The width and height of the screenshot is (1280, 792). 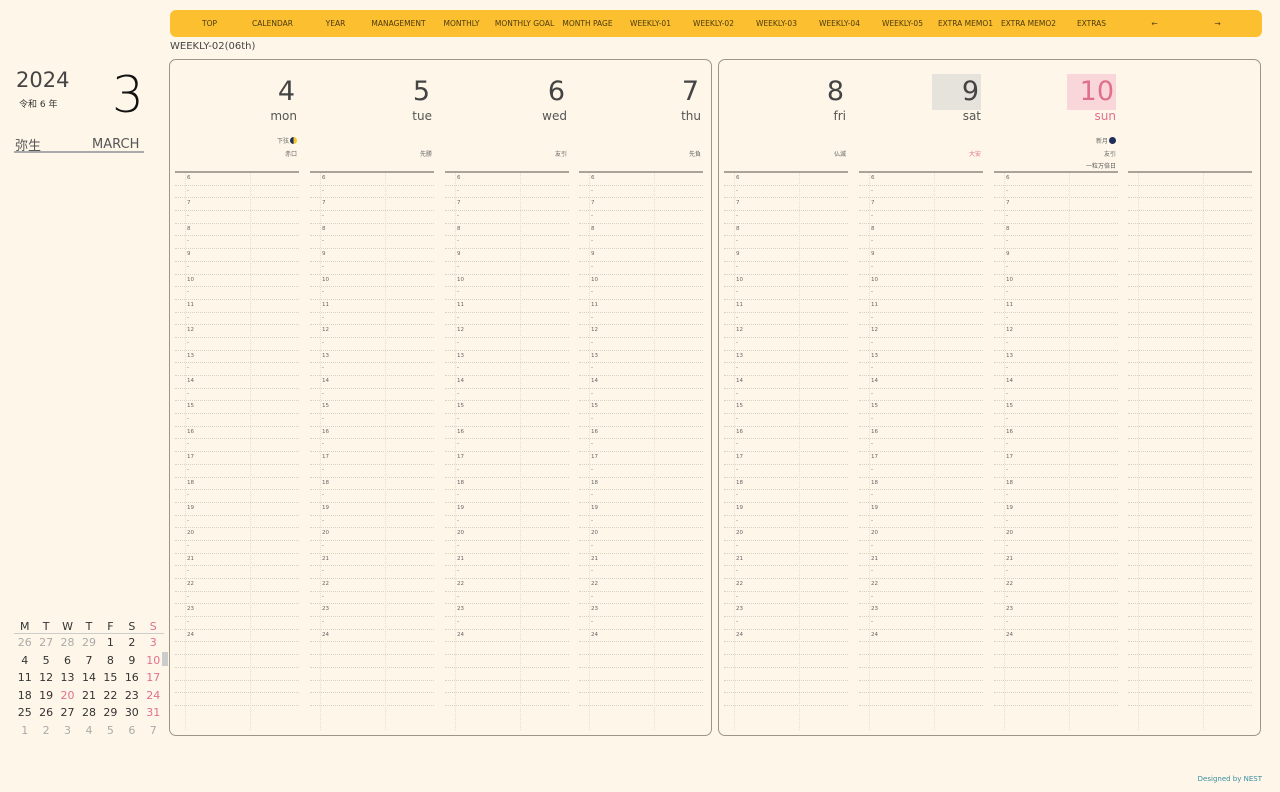 I want to click on hour-row: 13, so click(x=1056, y=357).